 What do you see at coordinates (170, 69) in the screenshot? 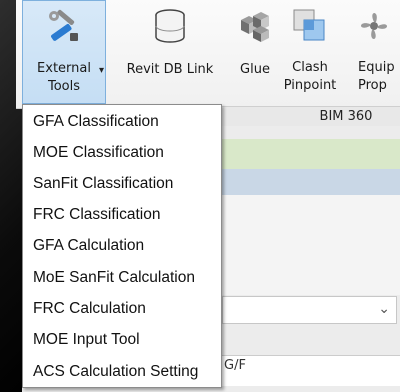
I see `revit-db-link-label: Revit DB Link` at bounding box center [170, 69].